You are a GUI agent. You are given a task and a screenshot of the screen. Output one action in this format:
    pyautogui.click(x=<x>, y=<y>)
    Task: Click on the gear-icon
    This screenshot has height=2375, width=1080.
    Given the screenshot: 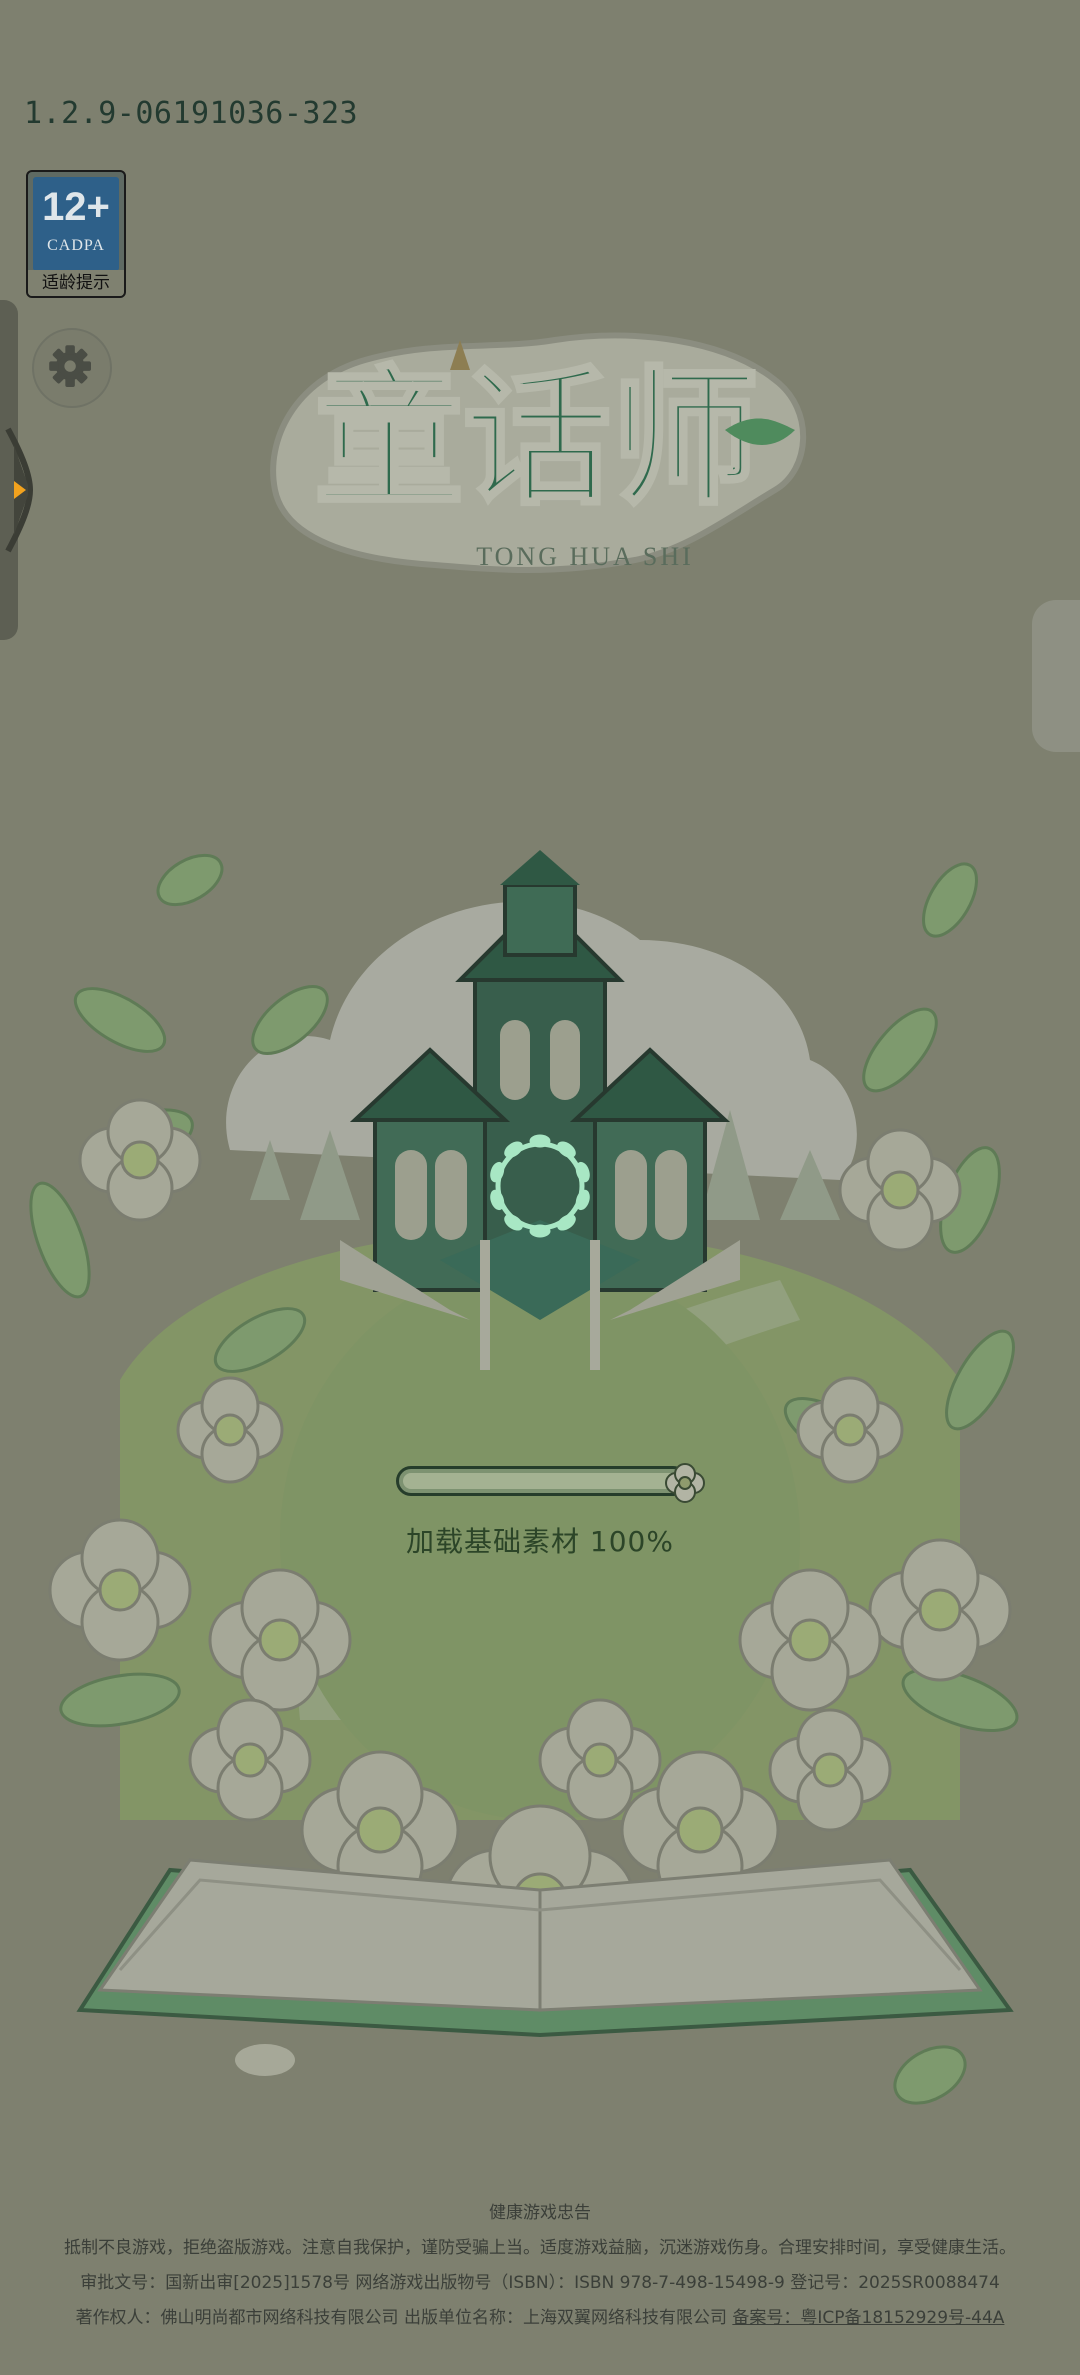 What is the action you would take?
    pyautogui.click(x=70, y=366)
    